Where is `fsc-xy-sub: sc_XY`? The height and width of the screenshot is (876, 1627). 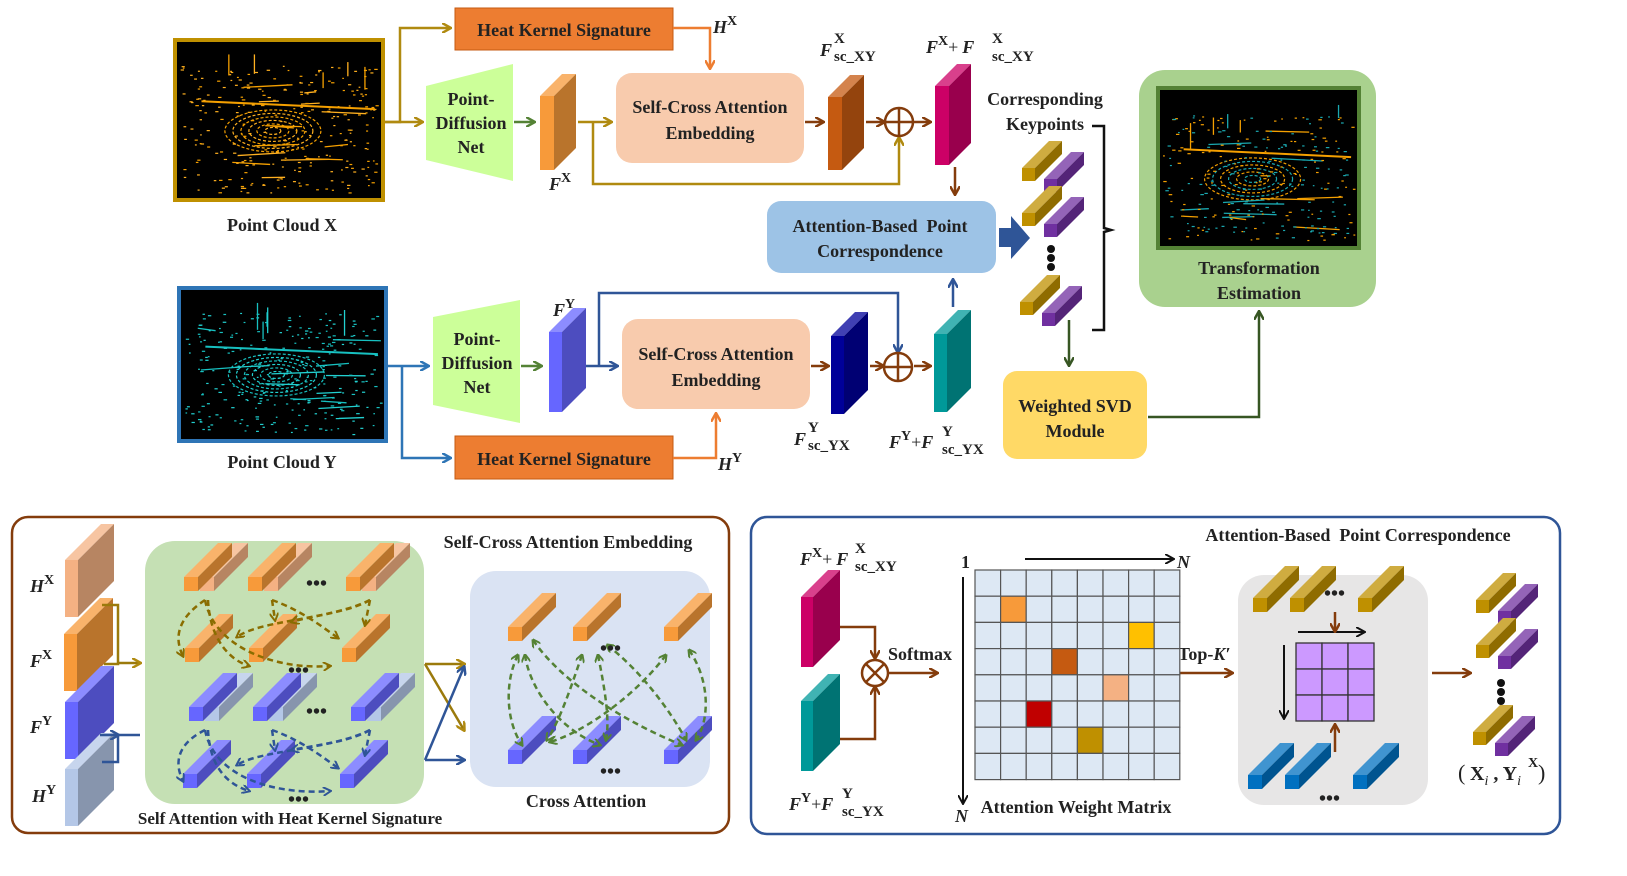
fsc-xy-sub: sc_XY is located at coordinates (855, 57).